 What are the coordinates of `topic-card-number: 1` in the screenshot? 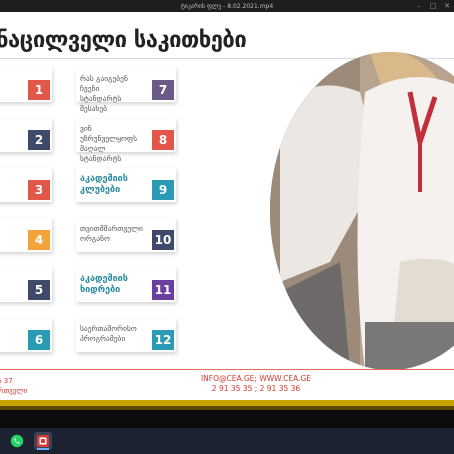 It's located at (39, 90).